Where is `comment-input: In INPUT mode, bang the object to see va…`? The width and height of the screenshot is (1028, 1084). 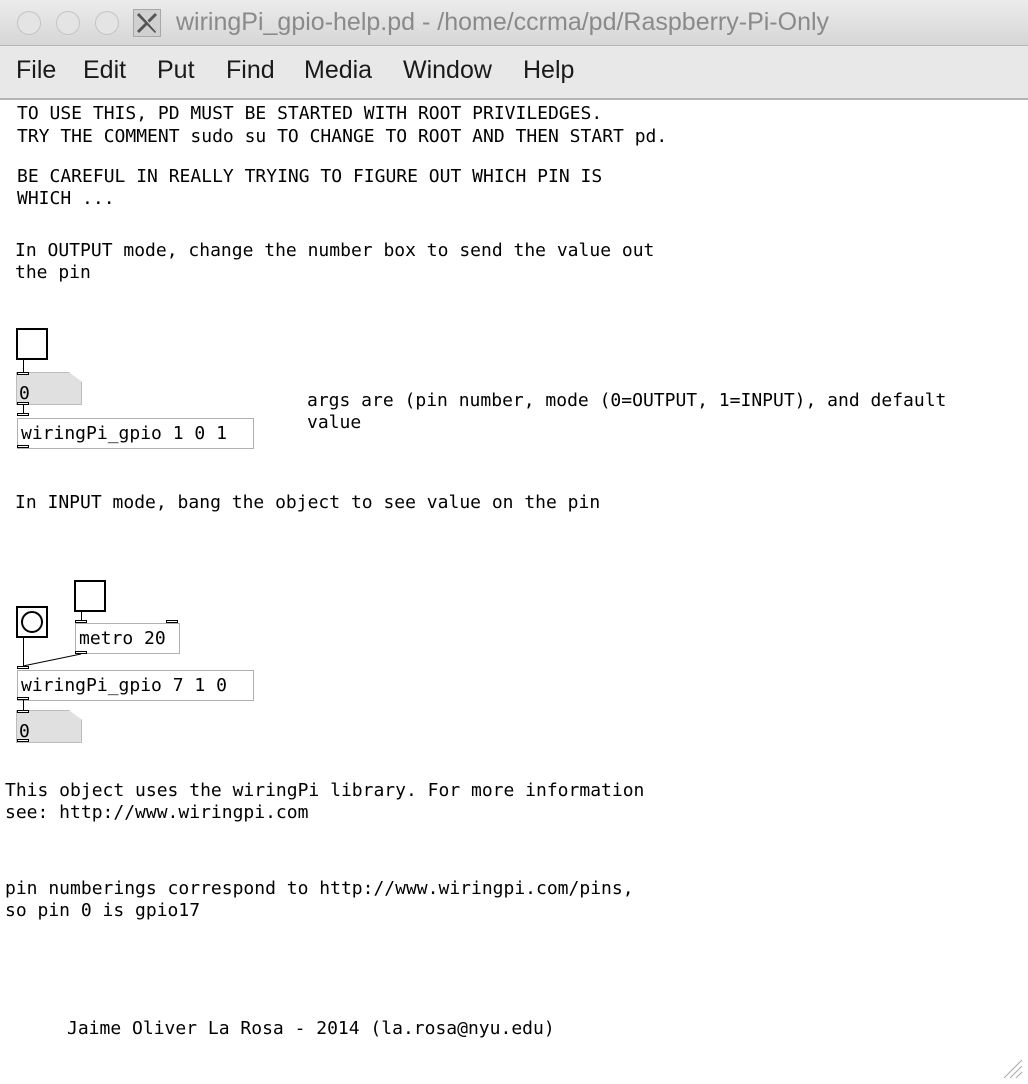 comment-input: In INPUT mode, bang the object to see va… is located at coordinates (308, 502).